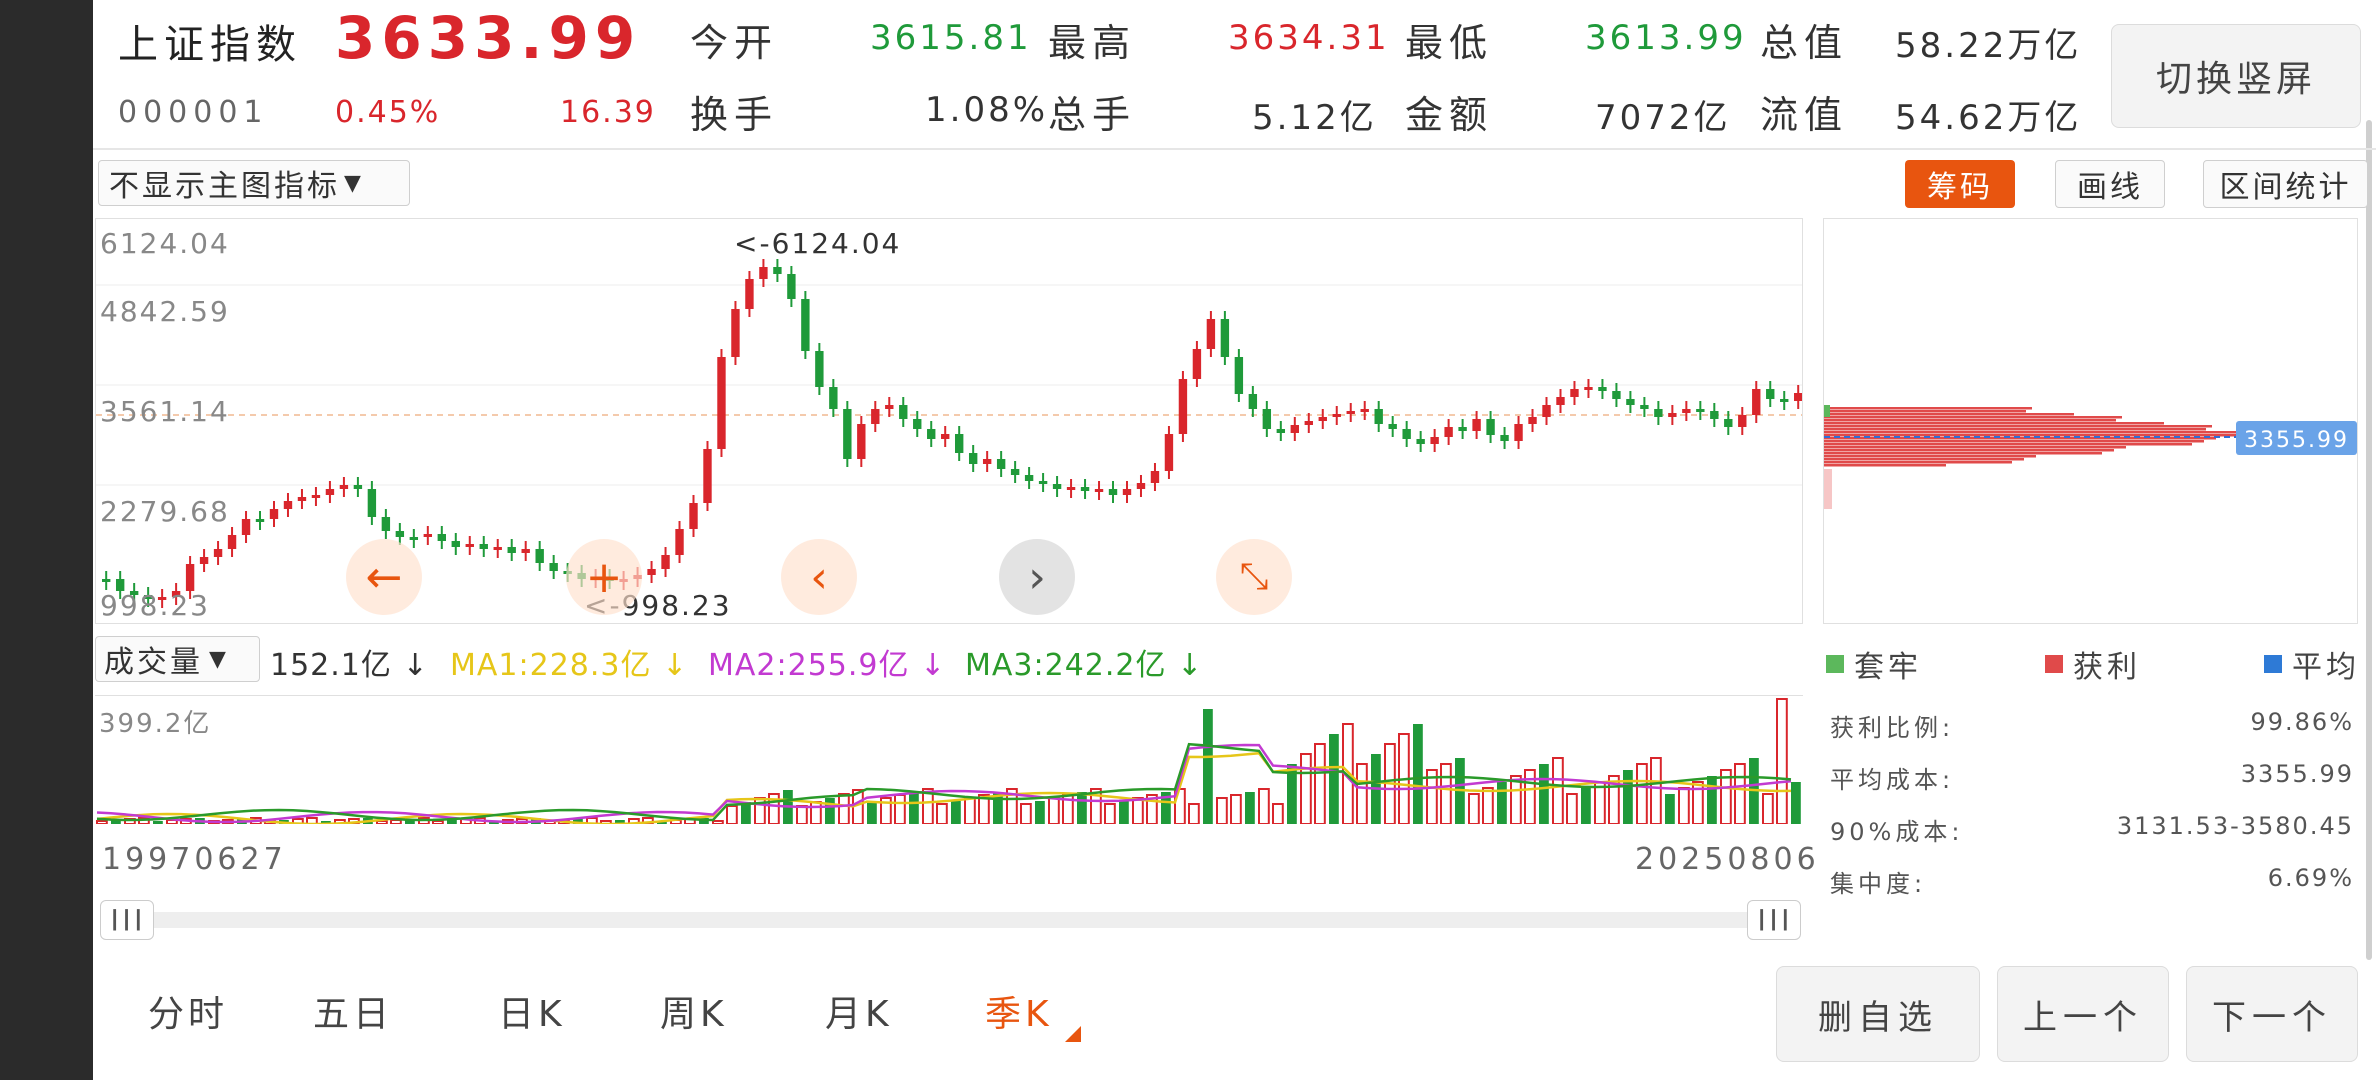 This screenshot has width=2376, height=1080. Describe the element at coordinates (2236, 76) in the screenshot. I see `switch-portrait-button: 切换竖屏` at that location.